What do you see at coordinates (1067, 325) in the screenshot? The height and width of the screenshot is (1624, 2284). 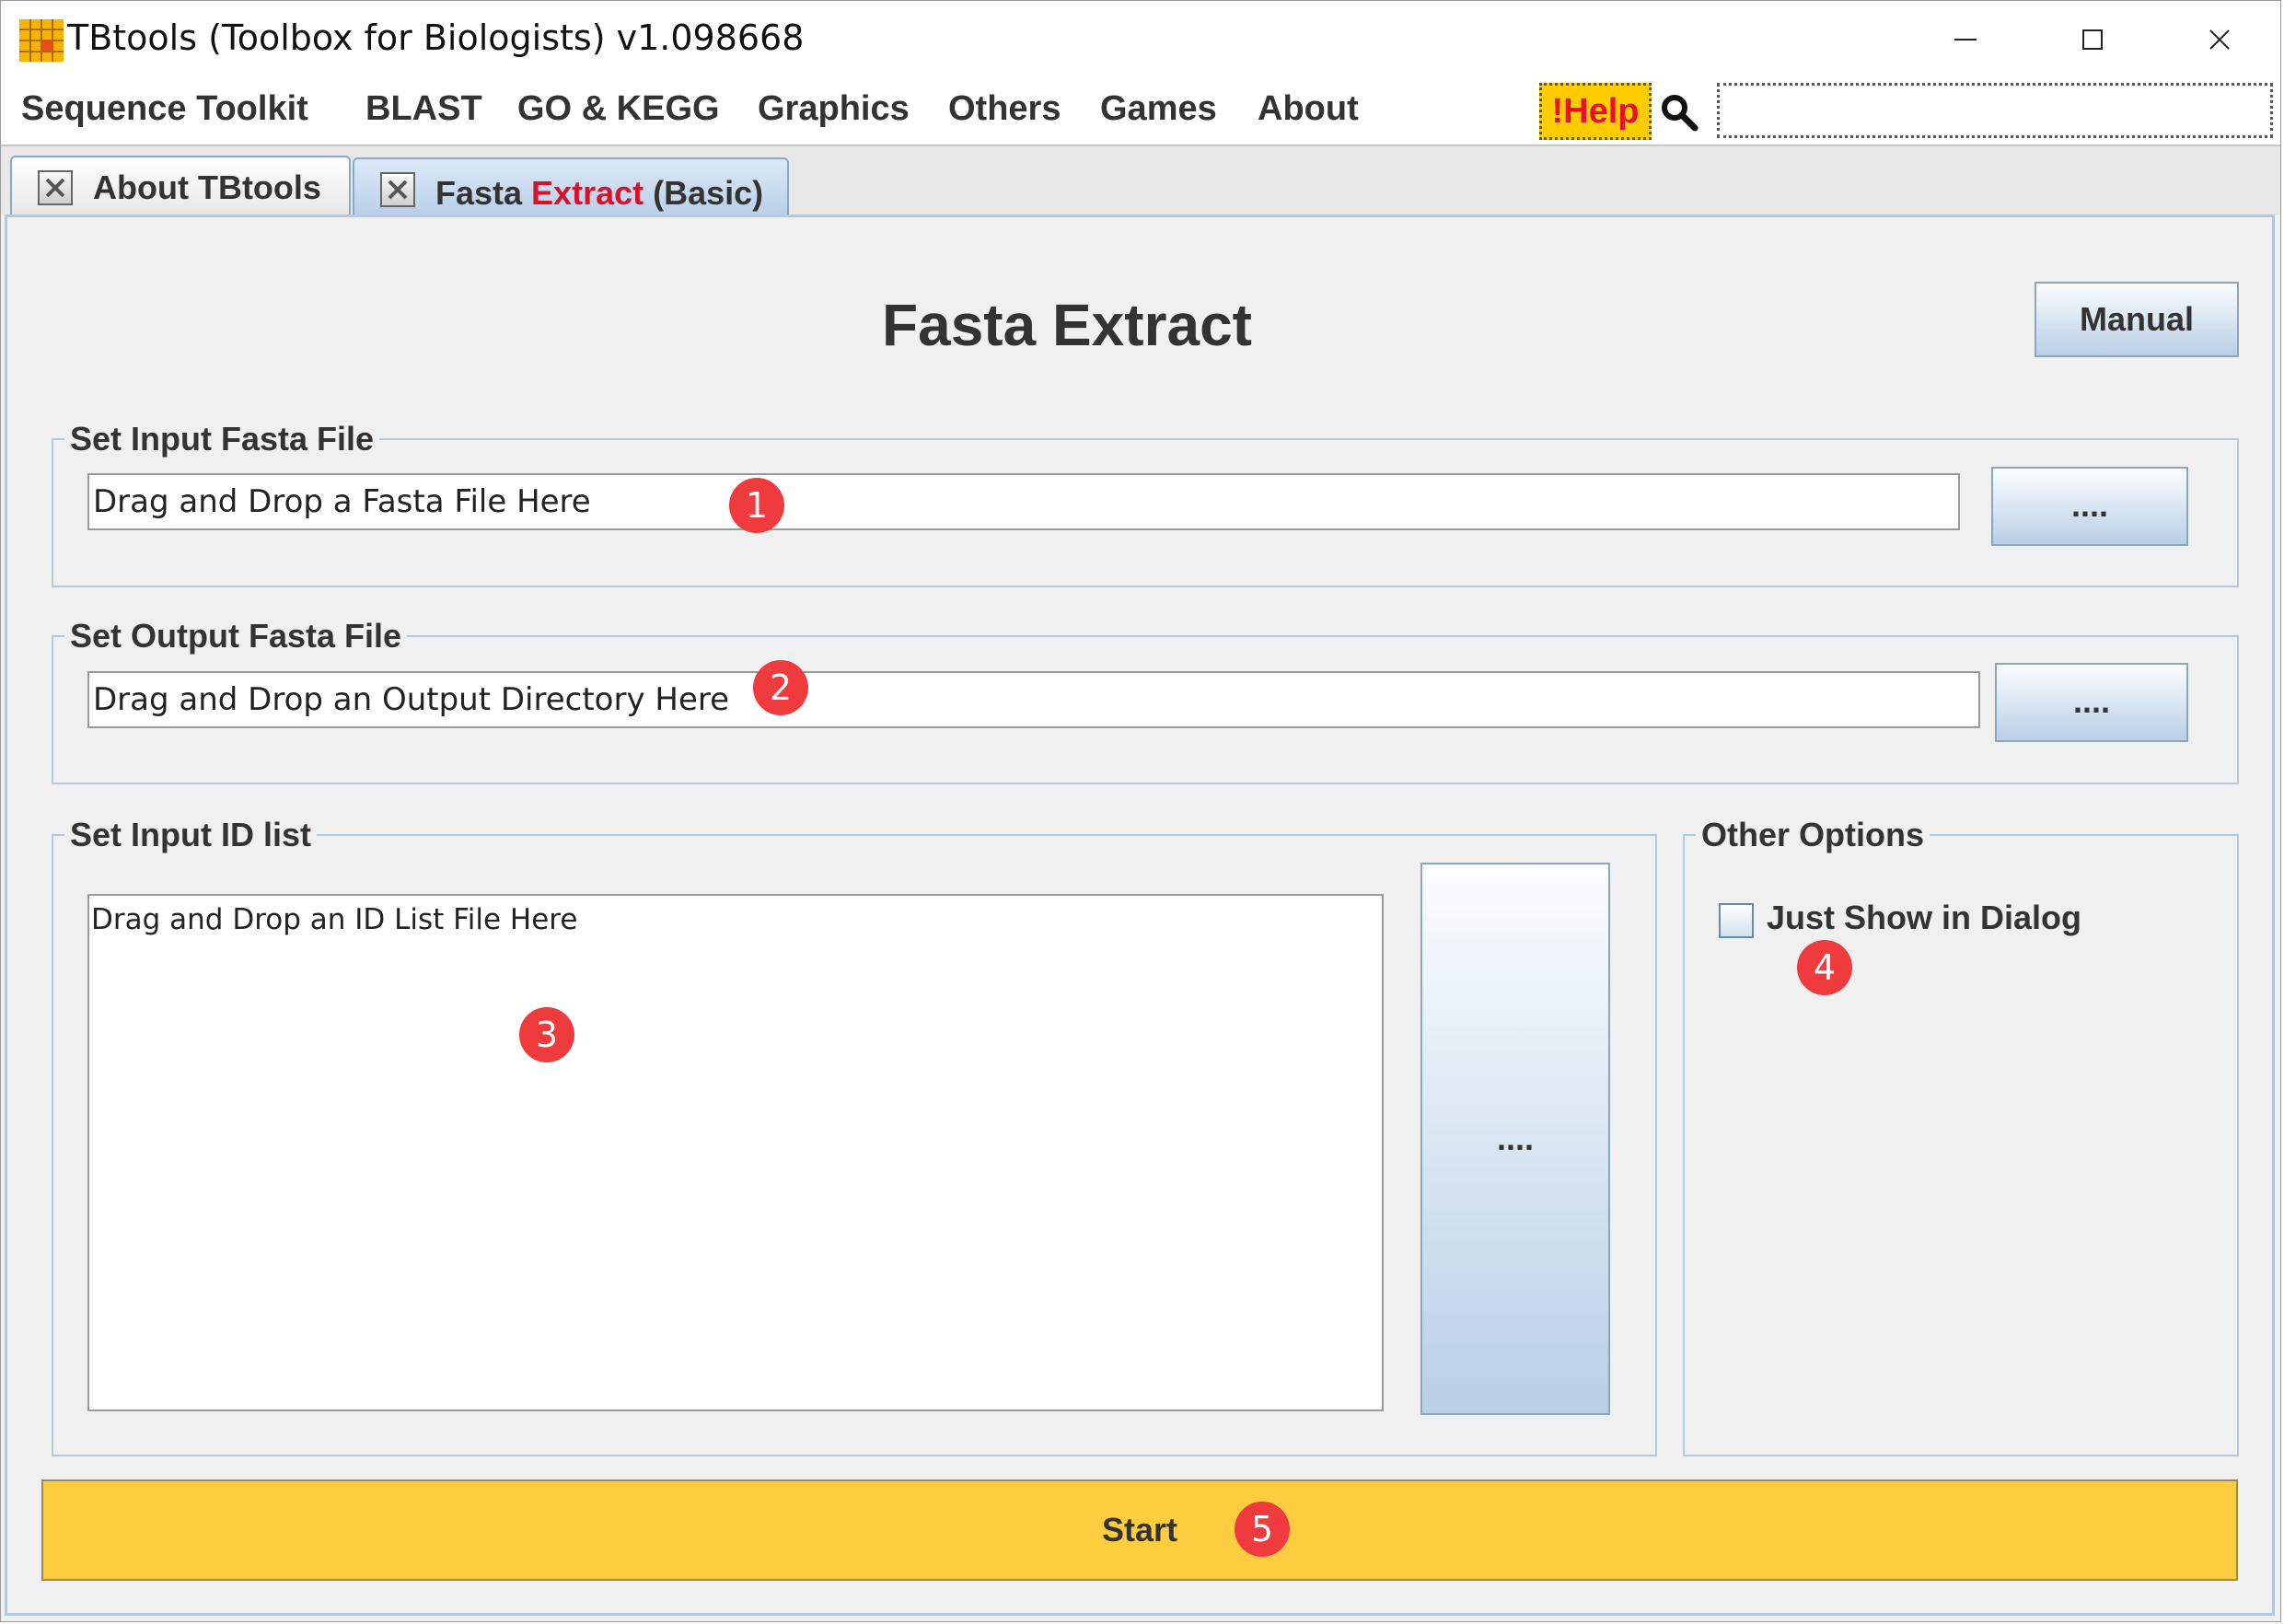 I see `page-title: Fasta Extract` at bounding box center [1067, 325].